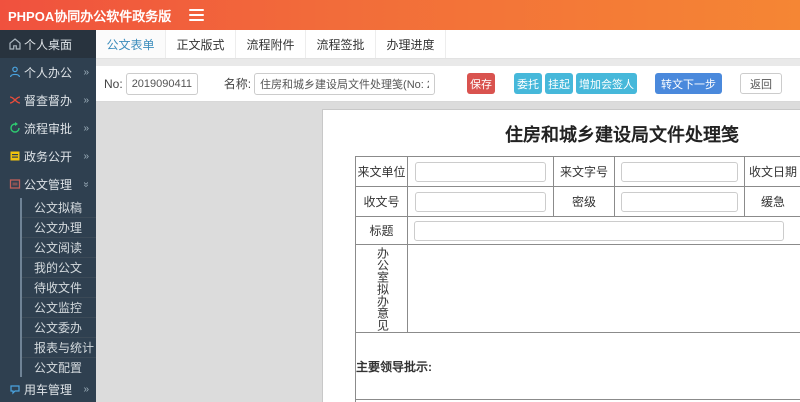 The width and height of the screenshot is (800, 402). I want to click on sidebar-item-document-management: 公文管理 », so click(48, 184).